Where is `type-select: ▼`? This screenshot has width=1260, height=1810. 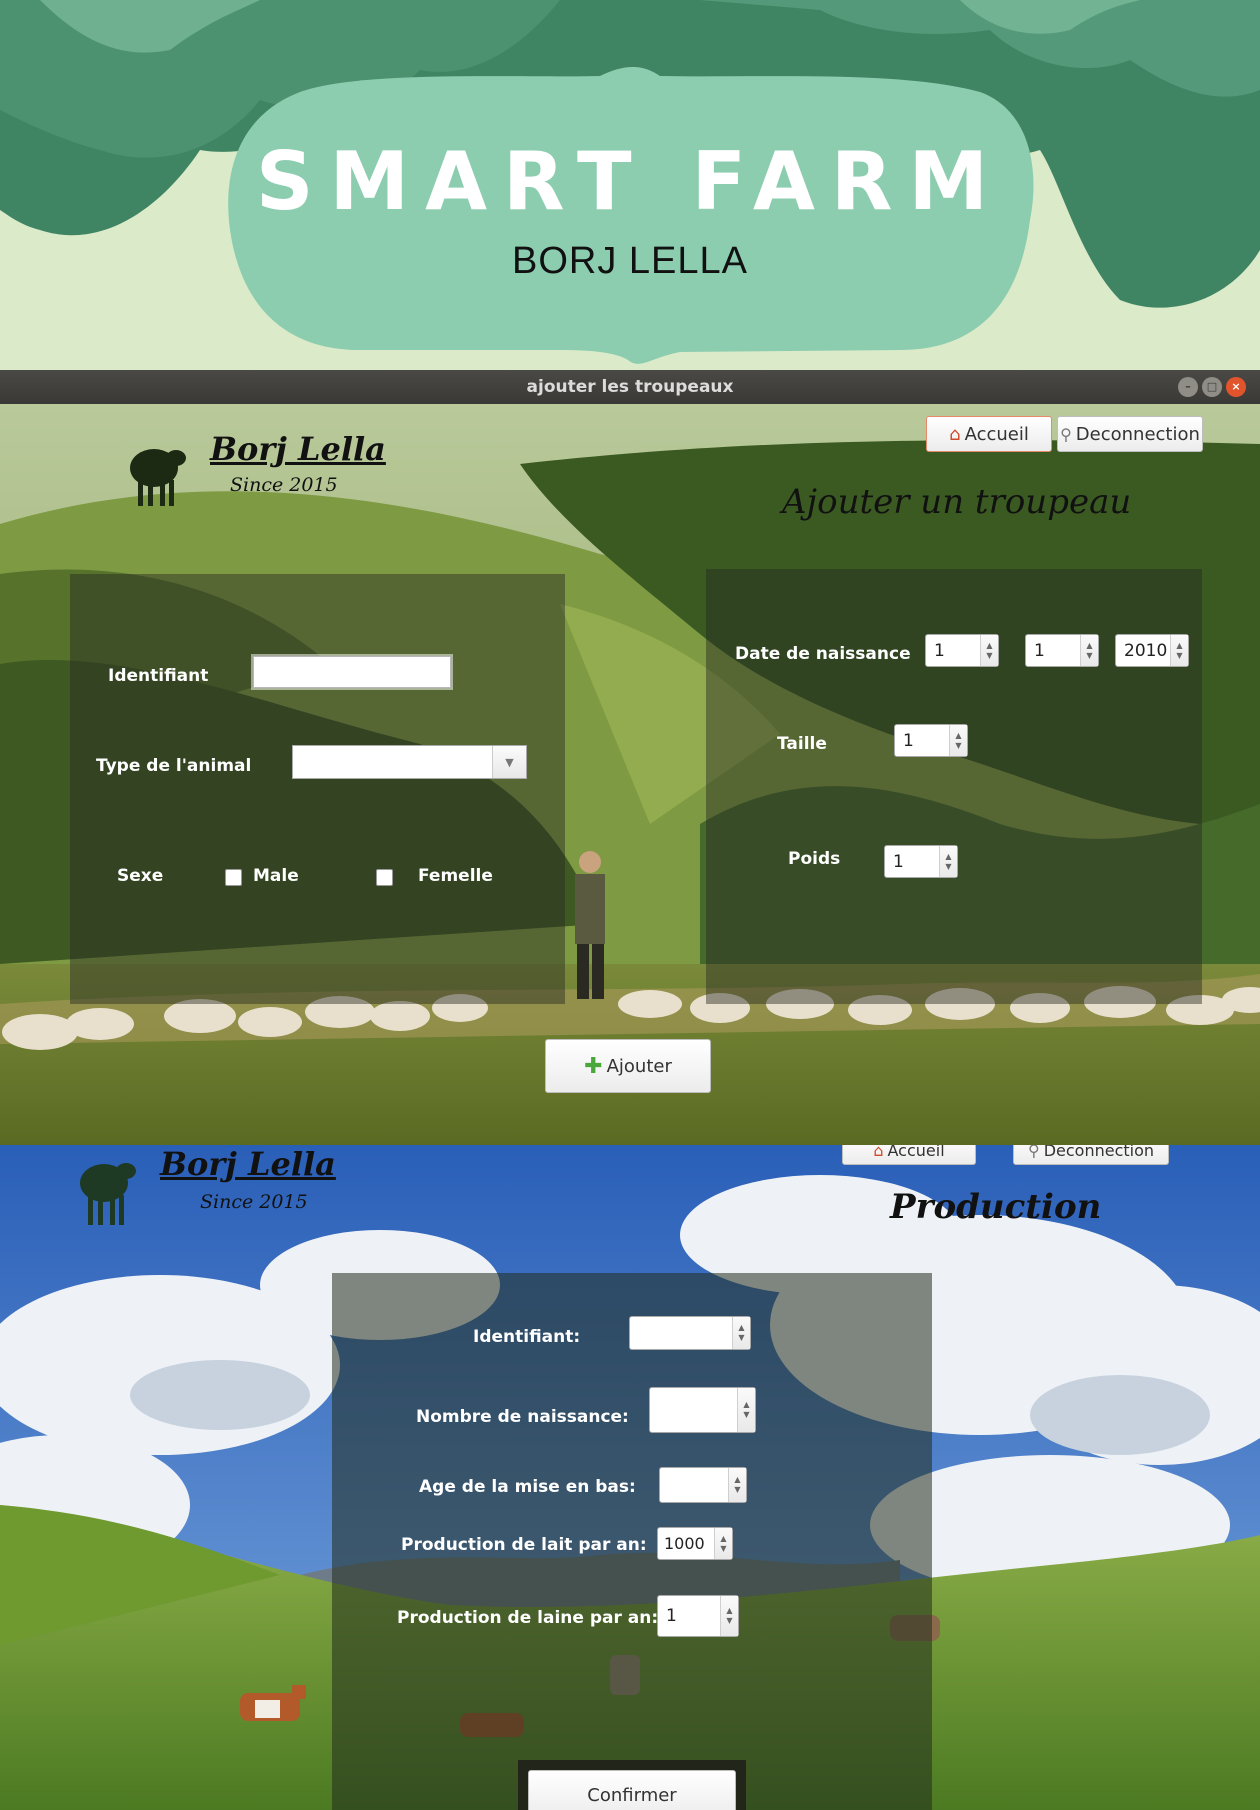
type-select: ▼ is located at coordinates (409, 762).